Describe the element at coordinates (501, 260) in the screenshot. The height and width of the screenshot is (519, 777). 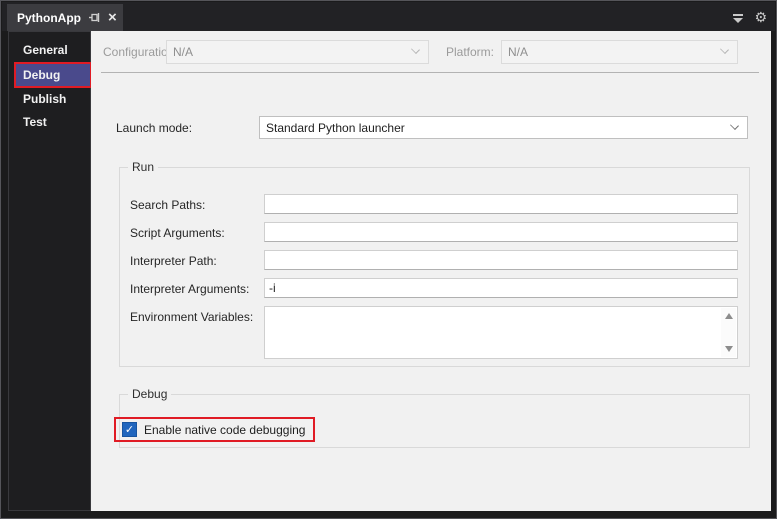
I see `interpreter-path-input` at that location.